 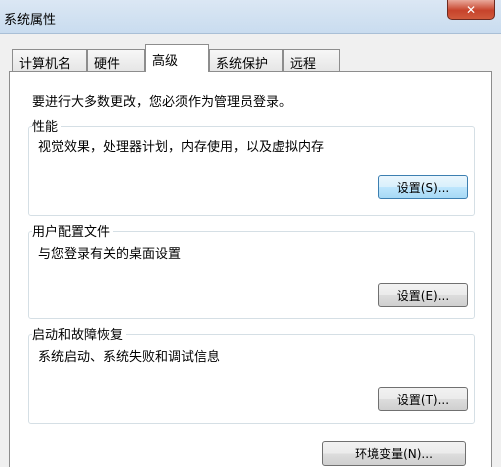 What do you see at coordinates (250, 17) in the screenshot?
I see `title-bar: 系统属性 ✕` at bounding box center [250, 17].